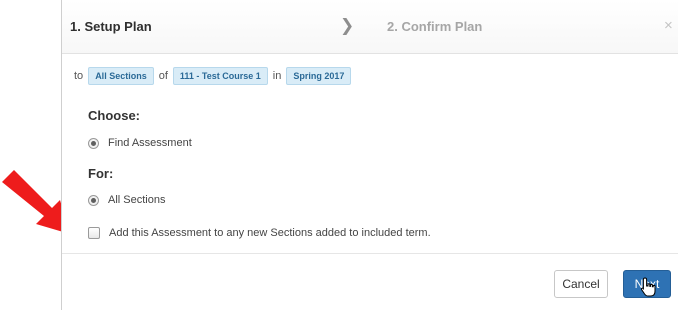  What do you see at coordinates (111, 26) in the screenshot?
I see `step-setup-plan: 1. Setup Plan` at bounding box center [111, 26].